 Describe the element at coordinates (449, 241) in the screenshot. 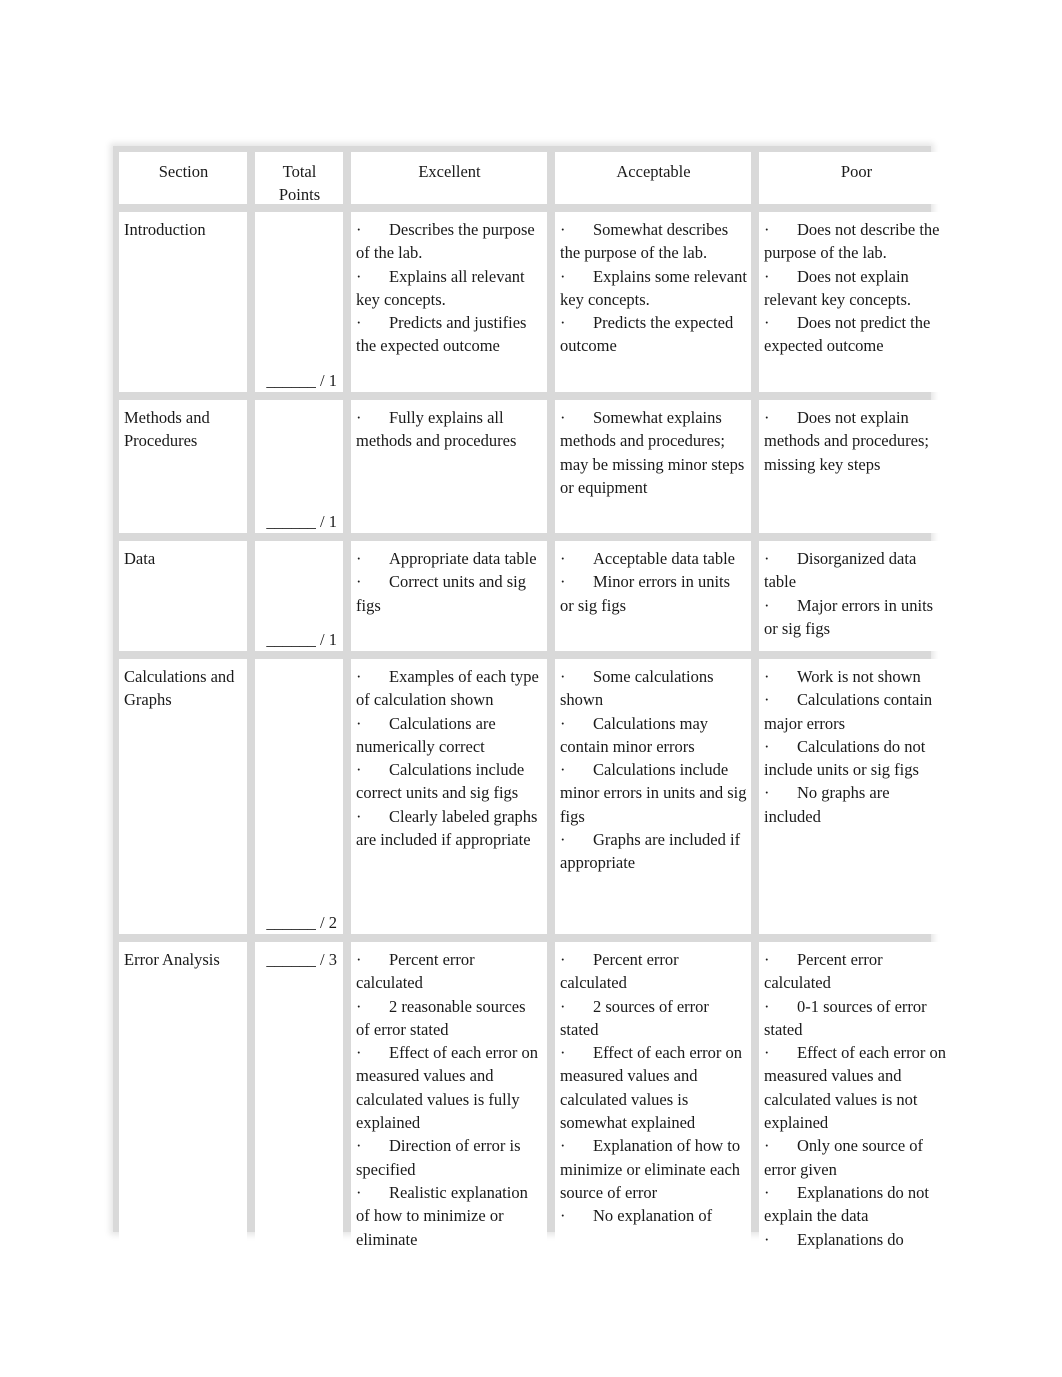

I see `criteria-bullet-item: · Describes the purpose of the lab.` at that location.